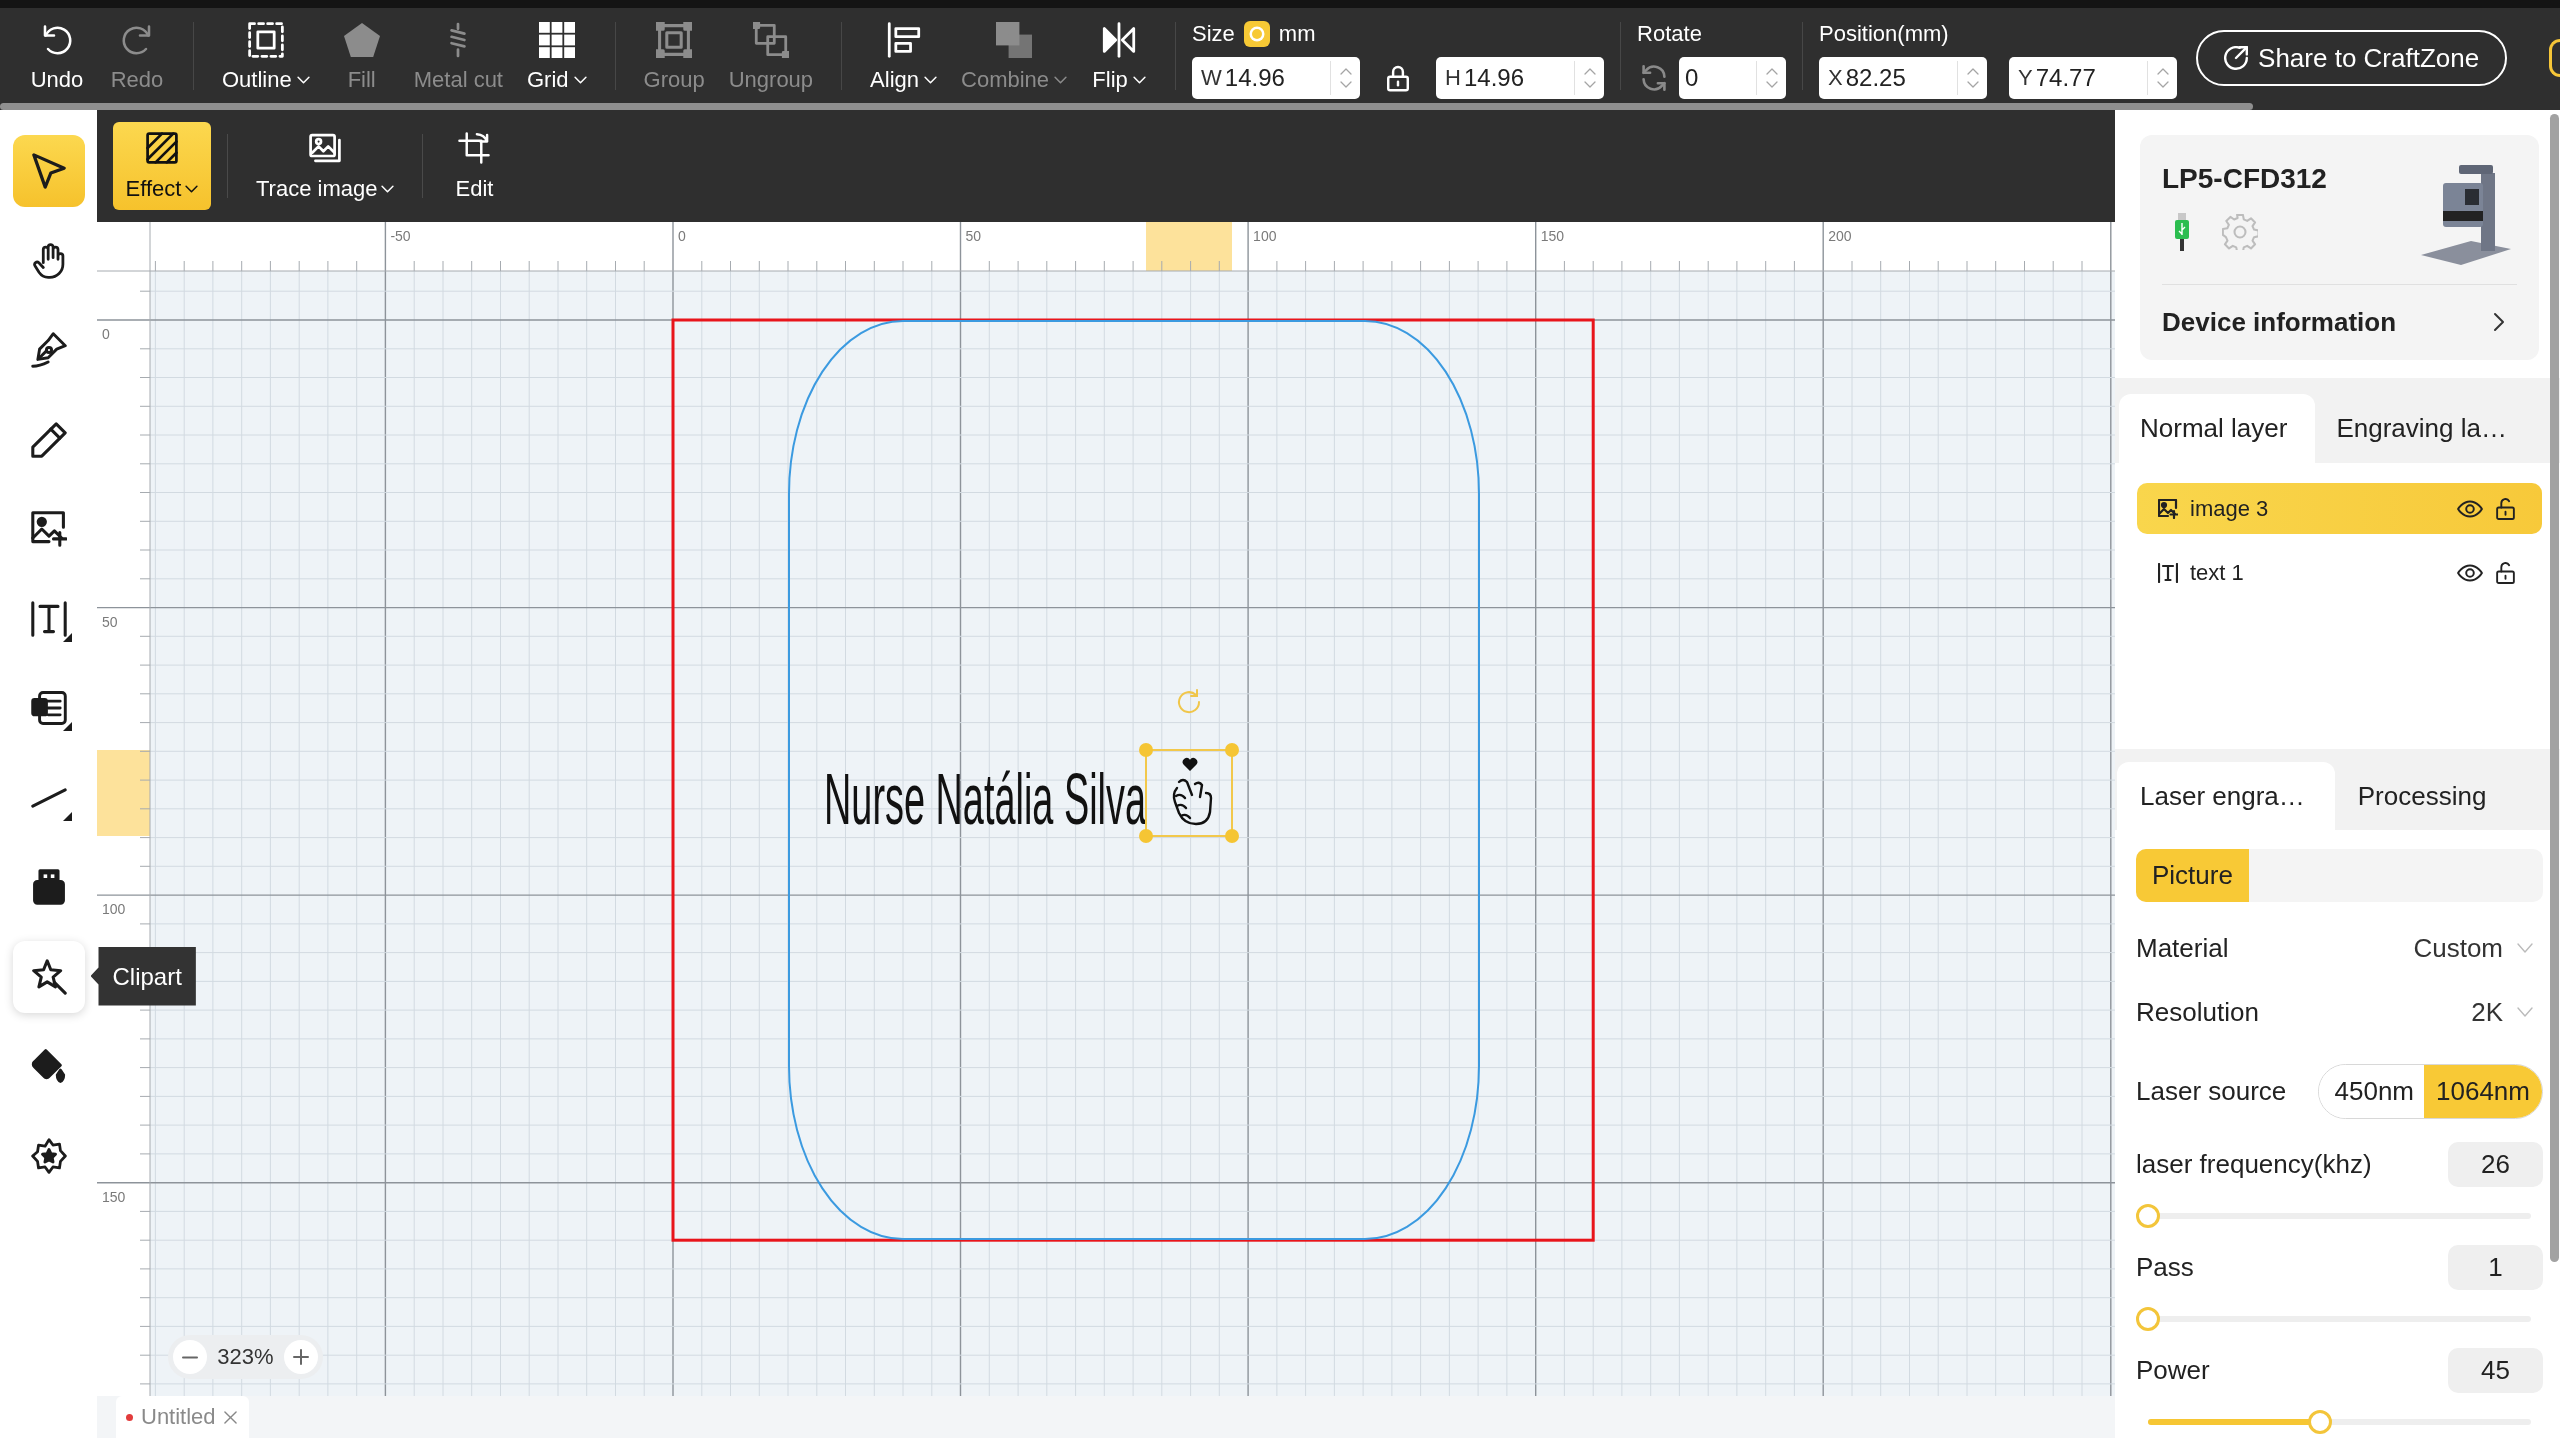 This screenshot has height=1438, width=2560. Describe the element at coordinates (162, 166) in the screenshot. I see `toolbar-button: Effect` at that location.